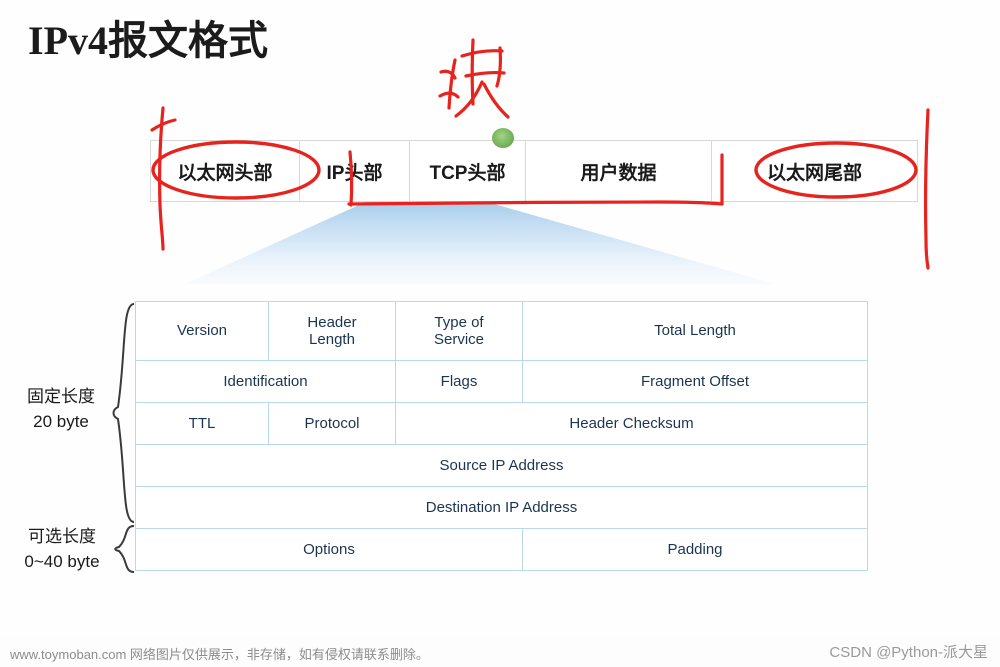 The height and width of the screenshot is (667, 1000). What do you see at coordinates (619, 171) in the screenshot?
I see `user-data-cell: 用户数据` at bounding box center [619, 171].